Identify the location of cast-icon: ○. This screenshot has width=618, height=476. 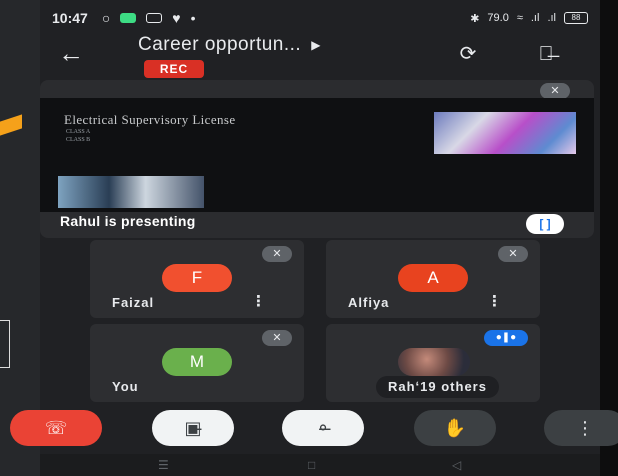
(106, 18).